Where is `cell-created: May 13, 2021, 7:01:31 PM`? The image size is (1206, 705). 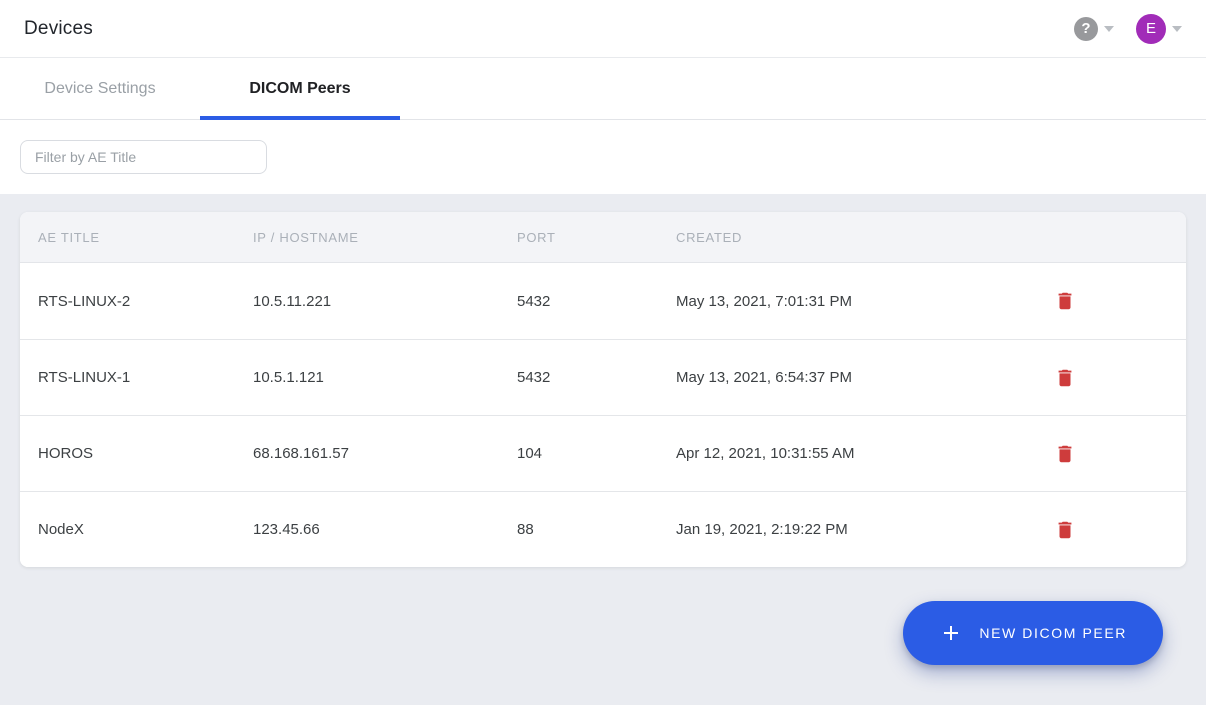
cell-created: May 13, 2021, 7:01:31 PM is located at coordinates (764, 301).